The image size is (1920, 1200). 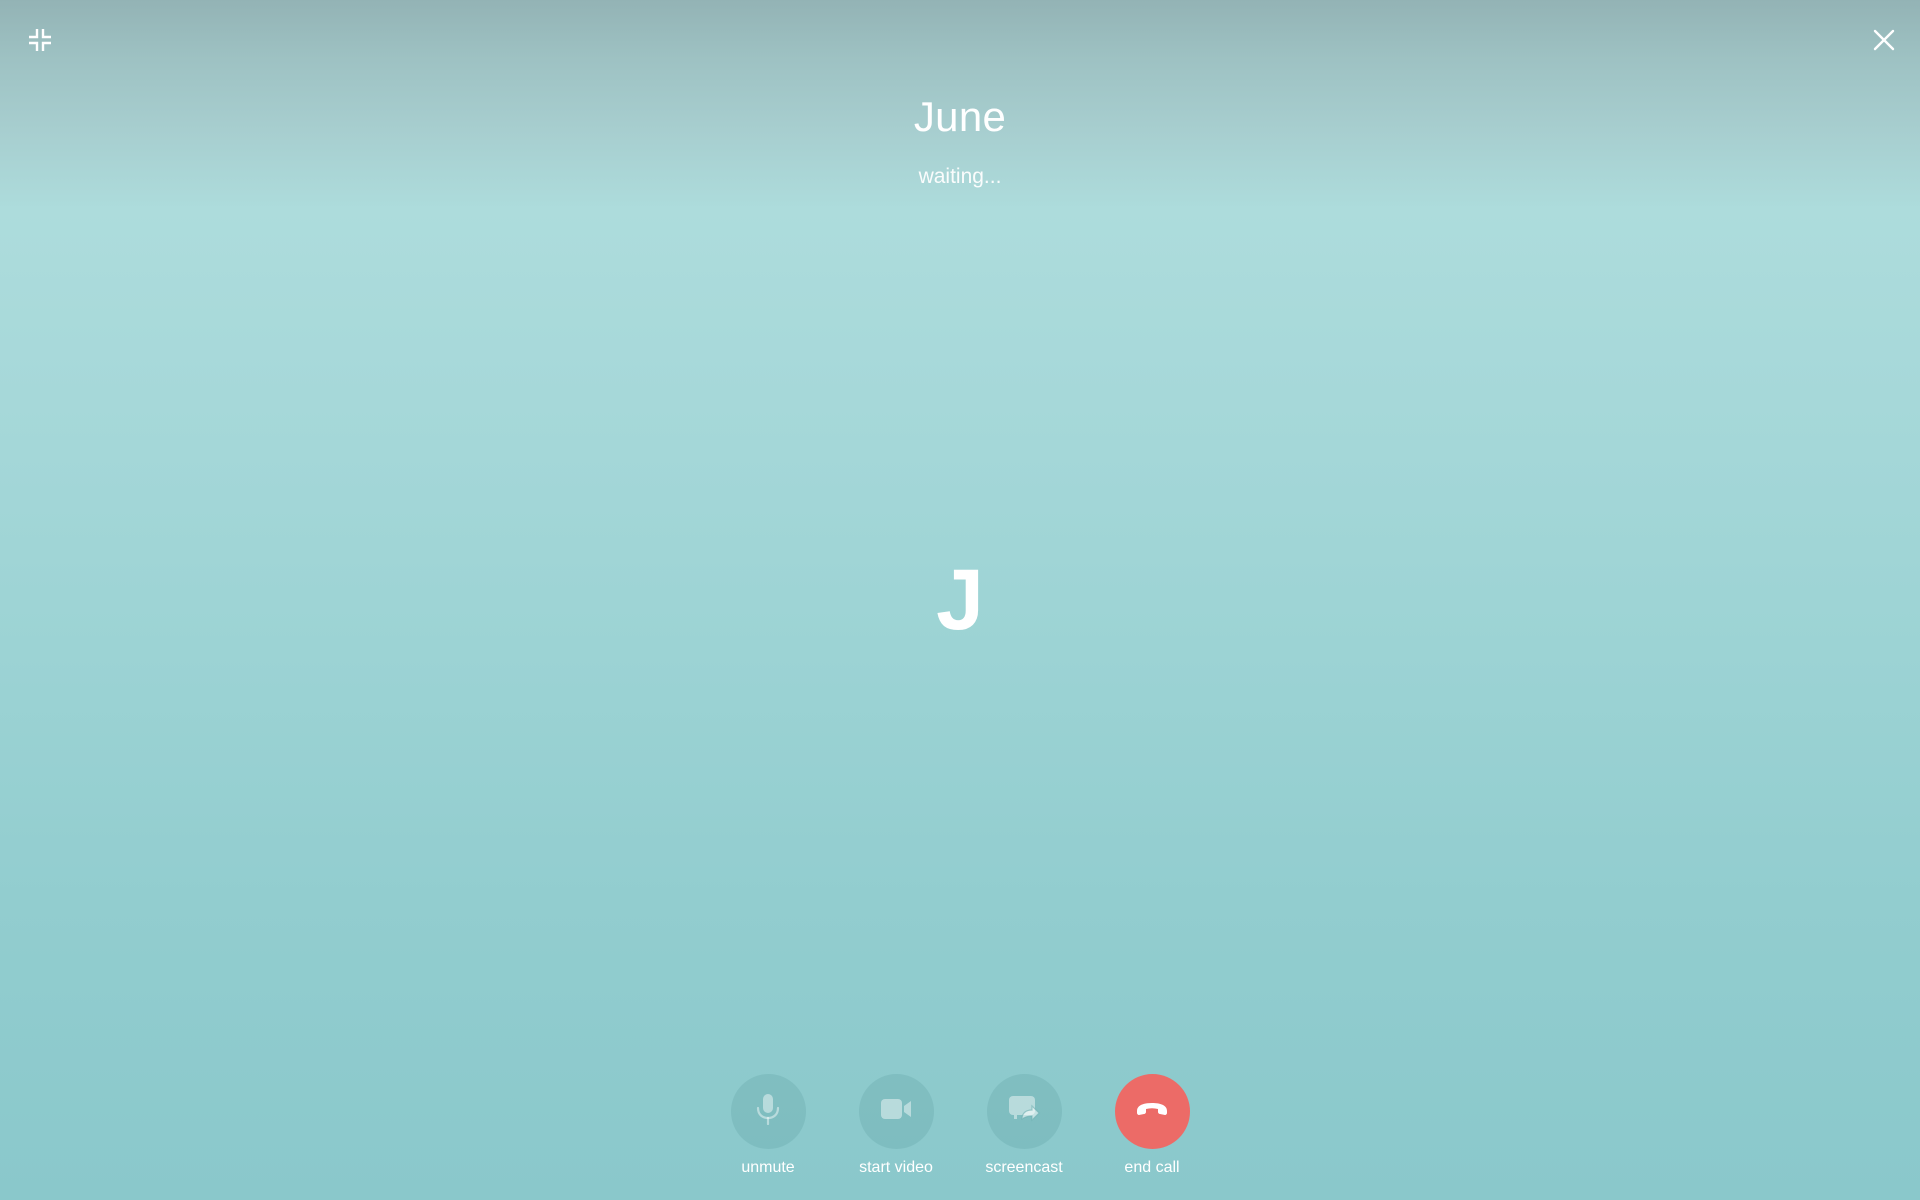 I want to click on close-button, so click(x=1884, y=40).